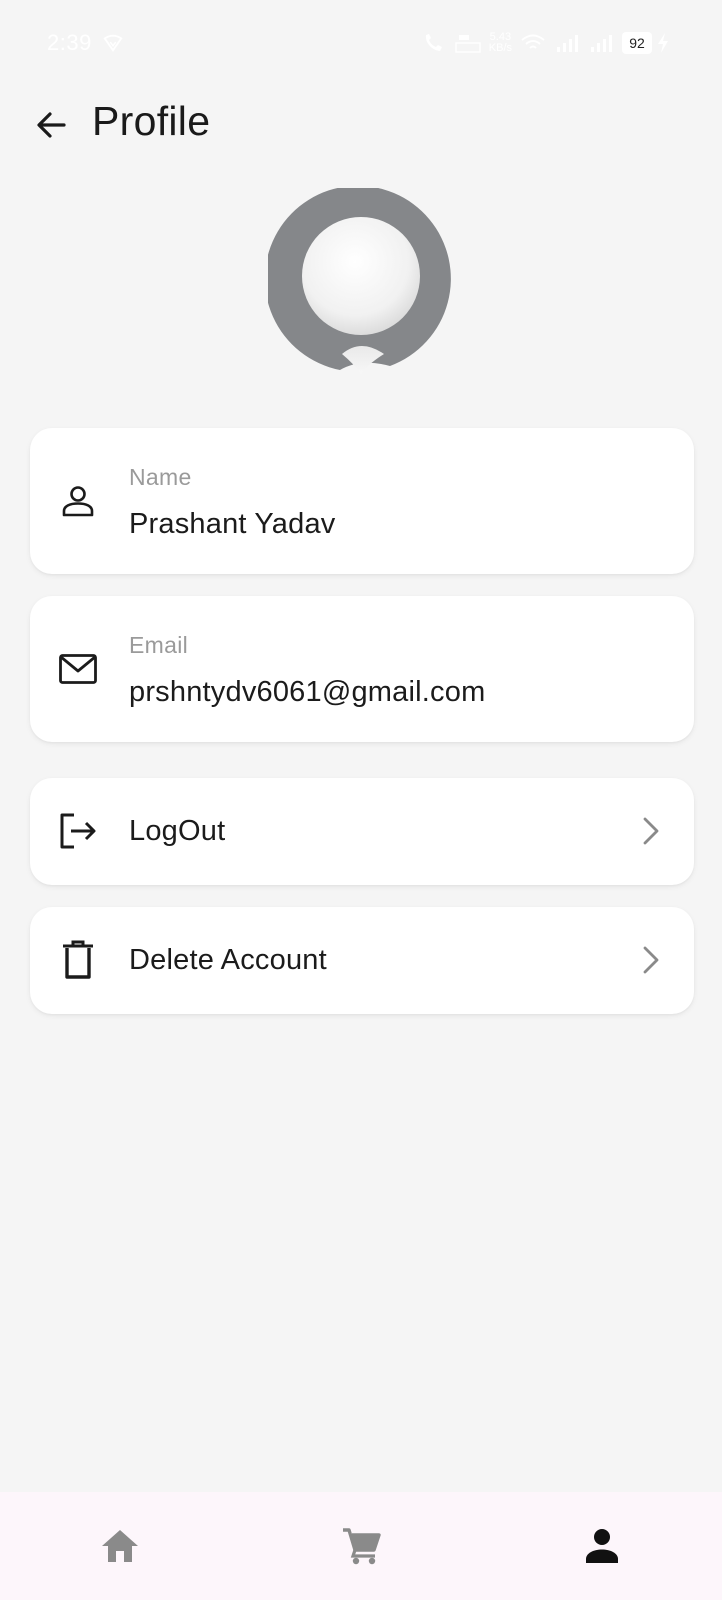 The height and width of the screenshot is (1600, 722). I want to click on logout-label: LogOut, so click(177, 831).